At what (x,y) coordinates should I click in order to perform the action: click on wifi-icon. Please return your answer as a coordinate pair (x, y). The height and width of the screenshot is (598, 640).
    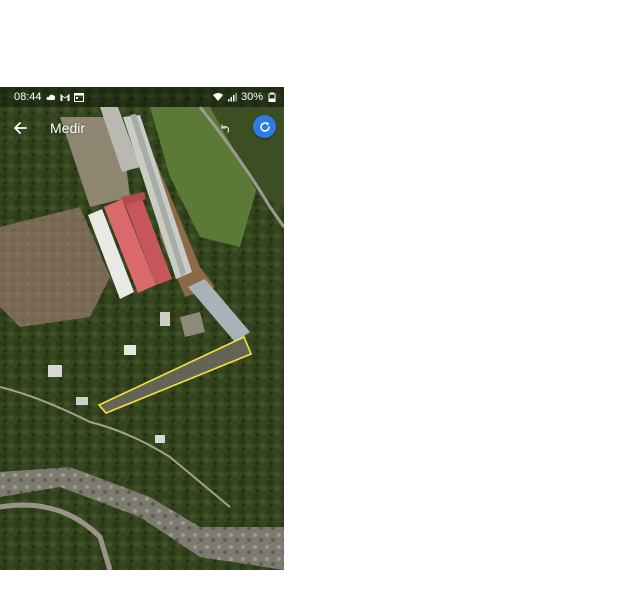
    Looking at the image, I should click on (217, 97).